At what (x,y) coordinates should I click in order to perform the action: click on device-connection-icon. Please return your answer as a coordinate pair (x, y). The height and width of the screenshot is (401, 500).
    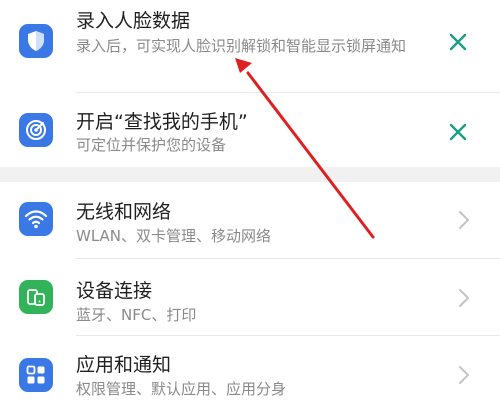
    Looking at the image, I should click on (36, 297).